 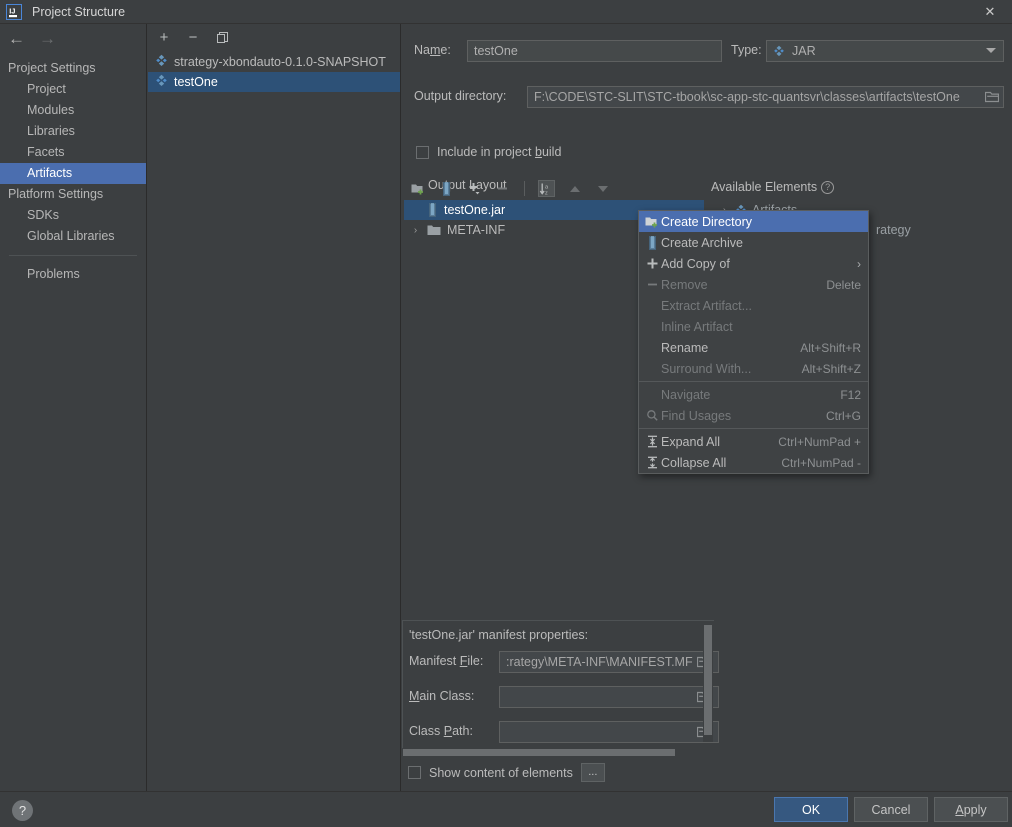 I want to click on menu-item-navigate: Navigate F12, so click(x=753, y=394).